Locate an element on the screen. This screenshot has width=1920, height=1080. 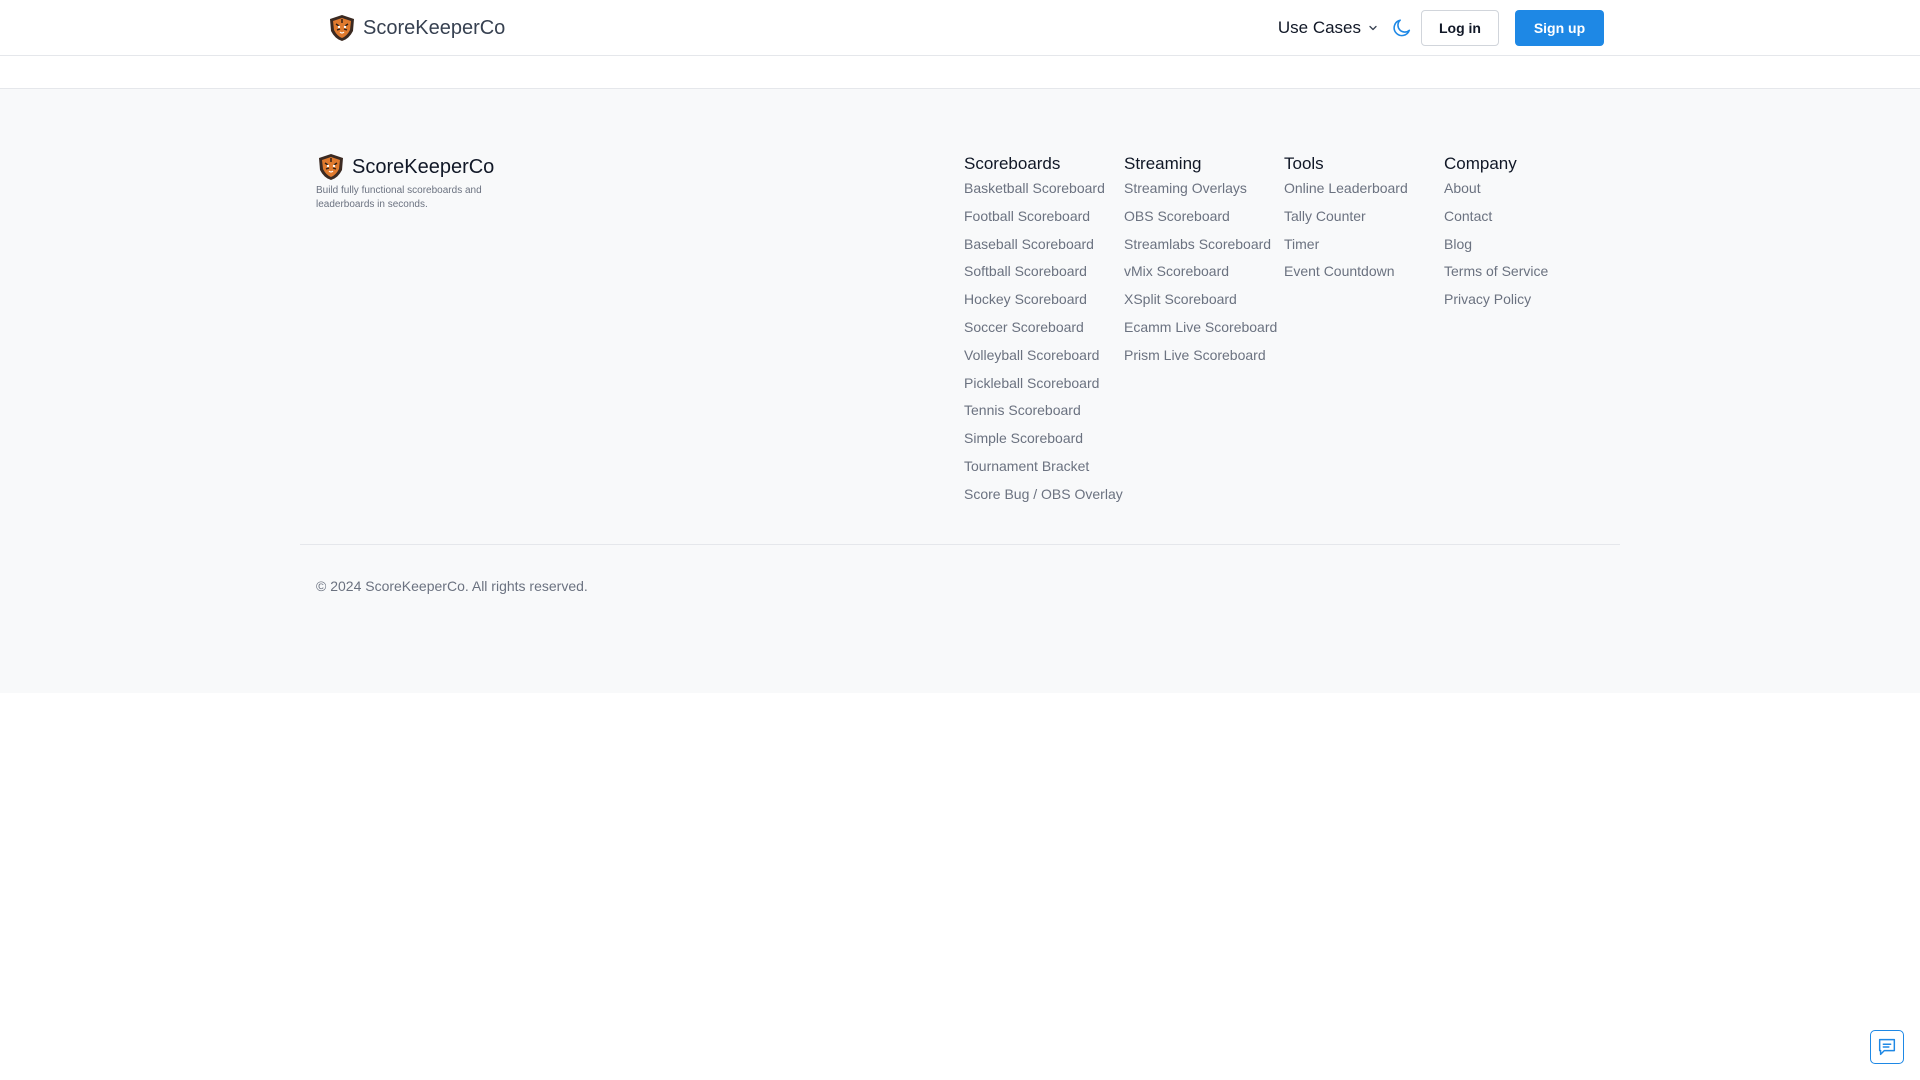
use-cases-dropdown: Use Cases is located at coordinates (1328, 28).